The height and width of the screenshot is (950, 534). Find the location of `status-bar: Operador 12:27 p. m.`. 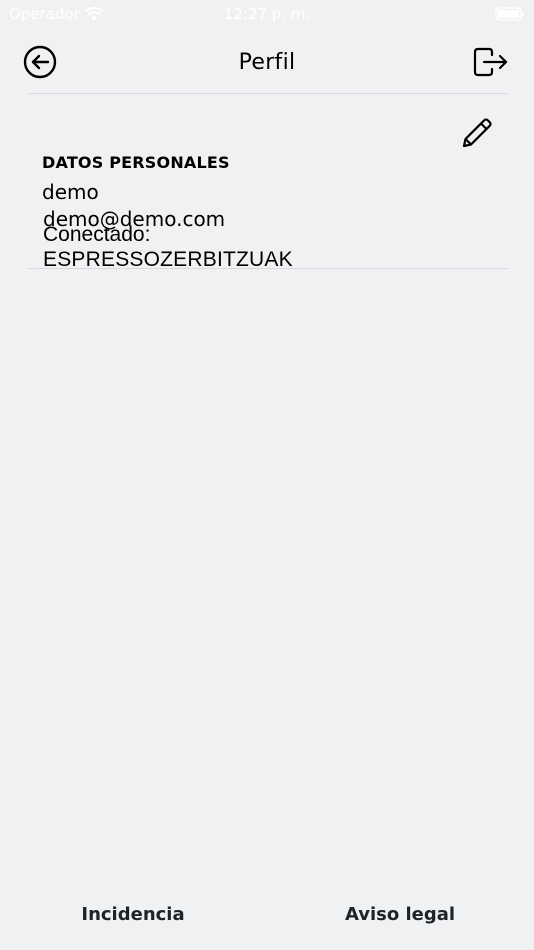

status-bar: Operador 12:27 p. m. is located at coordinates (267, 14).